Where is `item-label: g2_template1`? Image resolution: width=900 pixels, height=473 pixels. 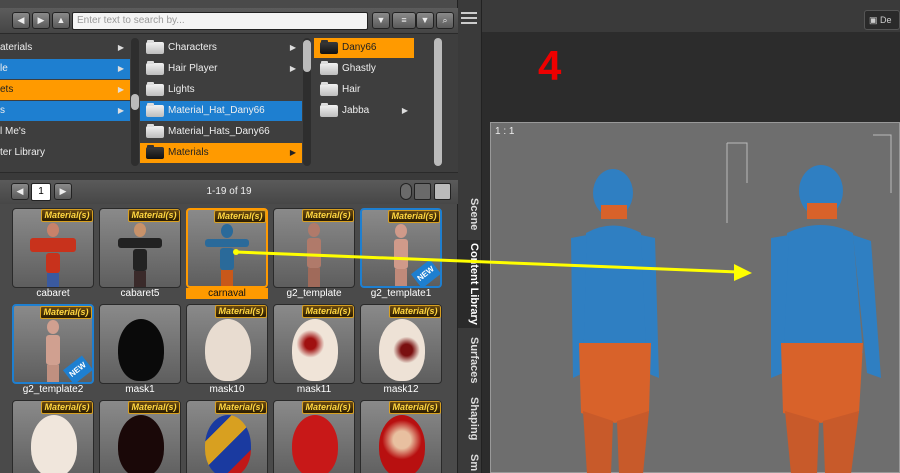 item-label: g2_template1 is located at coordinates (401, 293).